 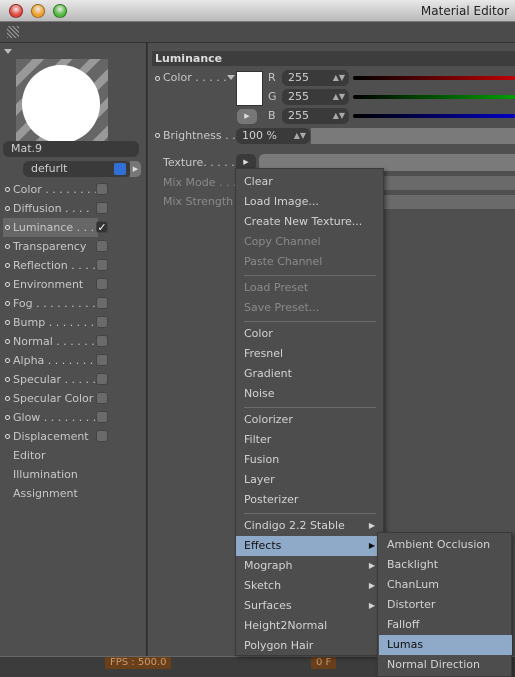 What do you see at coordinates (50, 379) in the screenshot?
I see `channel-item: Specular . . . . .` at bounding box center [50, 379].